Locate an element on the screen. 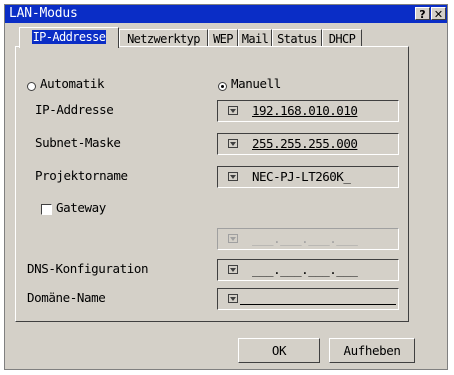 This screenshot has width=454, height=375. dns-config-value: ___.___.___.___ is located at coordinates (305, 269).